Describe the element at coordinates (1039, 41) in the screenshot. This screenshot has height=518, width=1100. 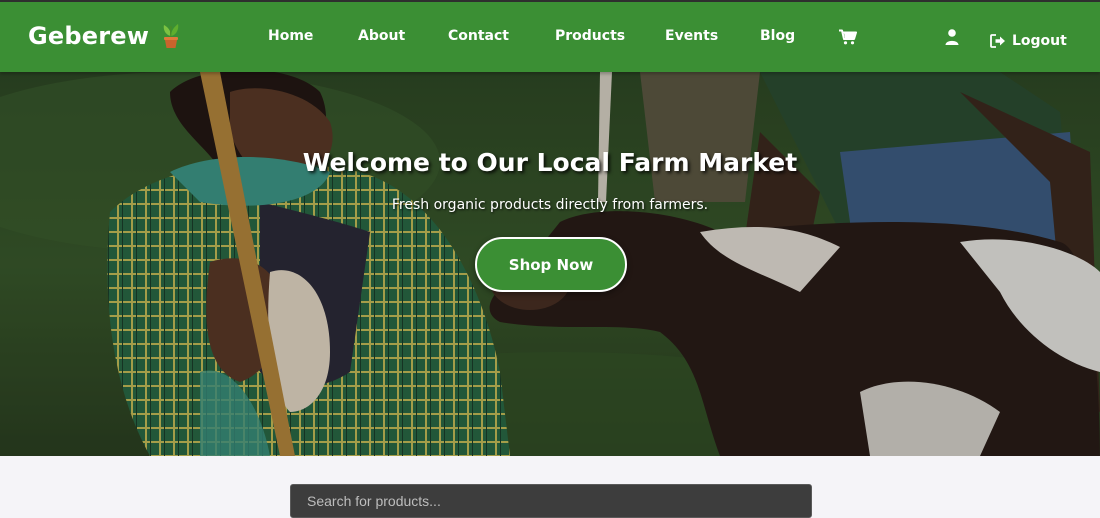
I see `logout-label: Logout` at that location.